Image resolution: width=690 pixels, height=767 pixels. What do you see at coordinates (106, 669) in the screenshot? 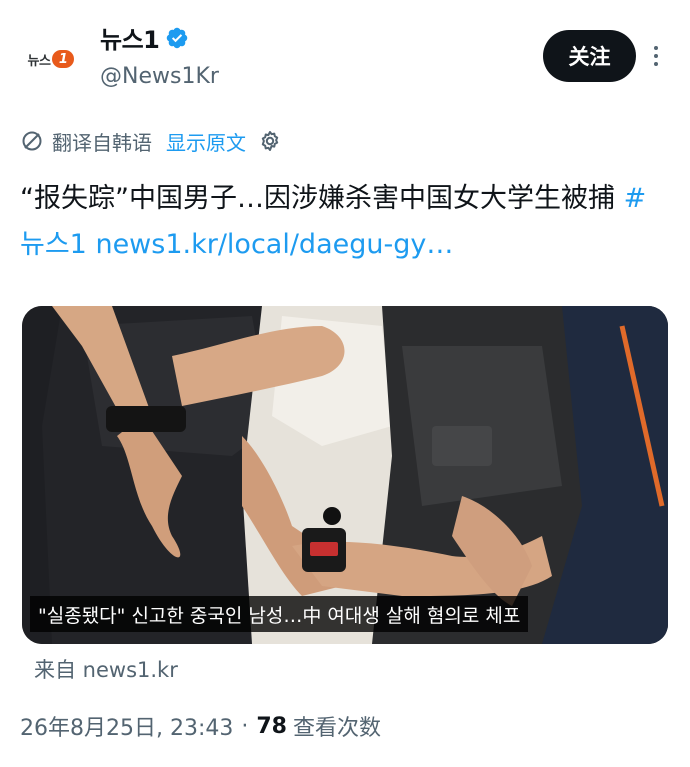
I see `source-label: 来自 news1.kr` at bounding box center [106, 669].